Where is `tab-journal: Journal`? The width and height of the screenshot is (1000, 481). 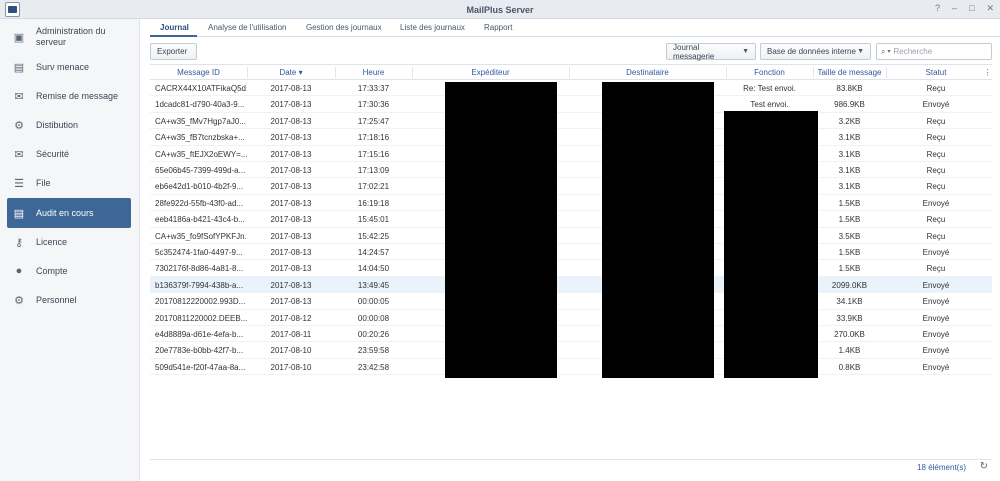
tab-journal: Journal is located at coordinates (174, 27).